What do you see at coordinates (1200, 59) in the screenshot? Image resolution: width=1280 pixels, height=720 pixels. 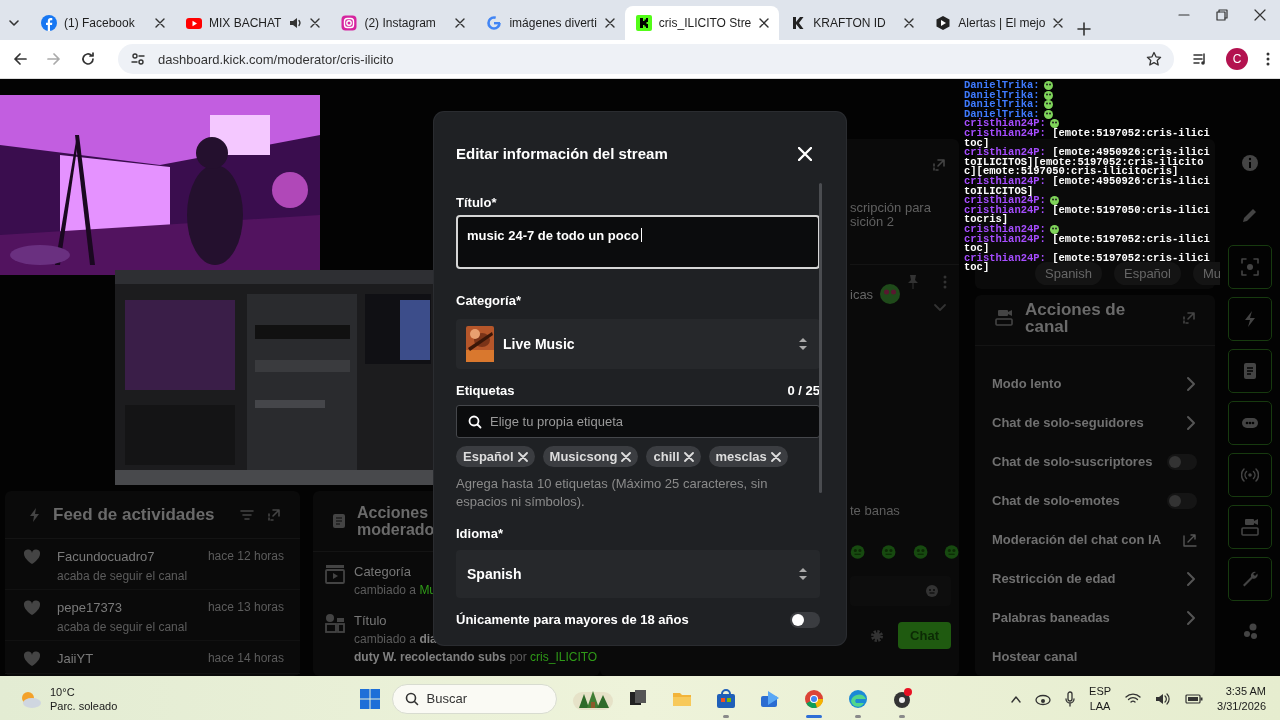 I see `media-queue-icon` at bounding box center [1200, 59].